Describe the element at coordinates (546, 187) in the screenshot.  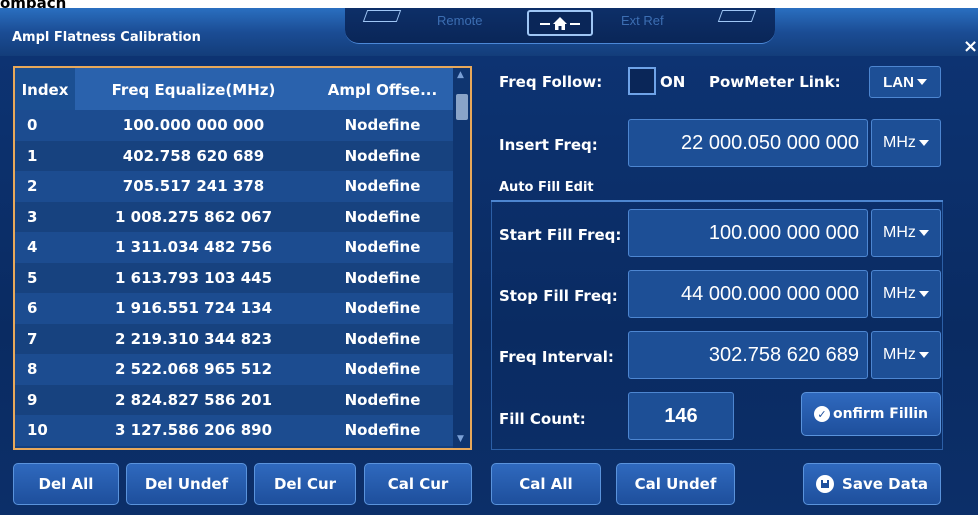
I see `auto-fill-section-title: Auto Fill Edit` at that location.